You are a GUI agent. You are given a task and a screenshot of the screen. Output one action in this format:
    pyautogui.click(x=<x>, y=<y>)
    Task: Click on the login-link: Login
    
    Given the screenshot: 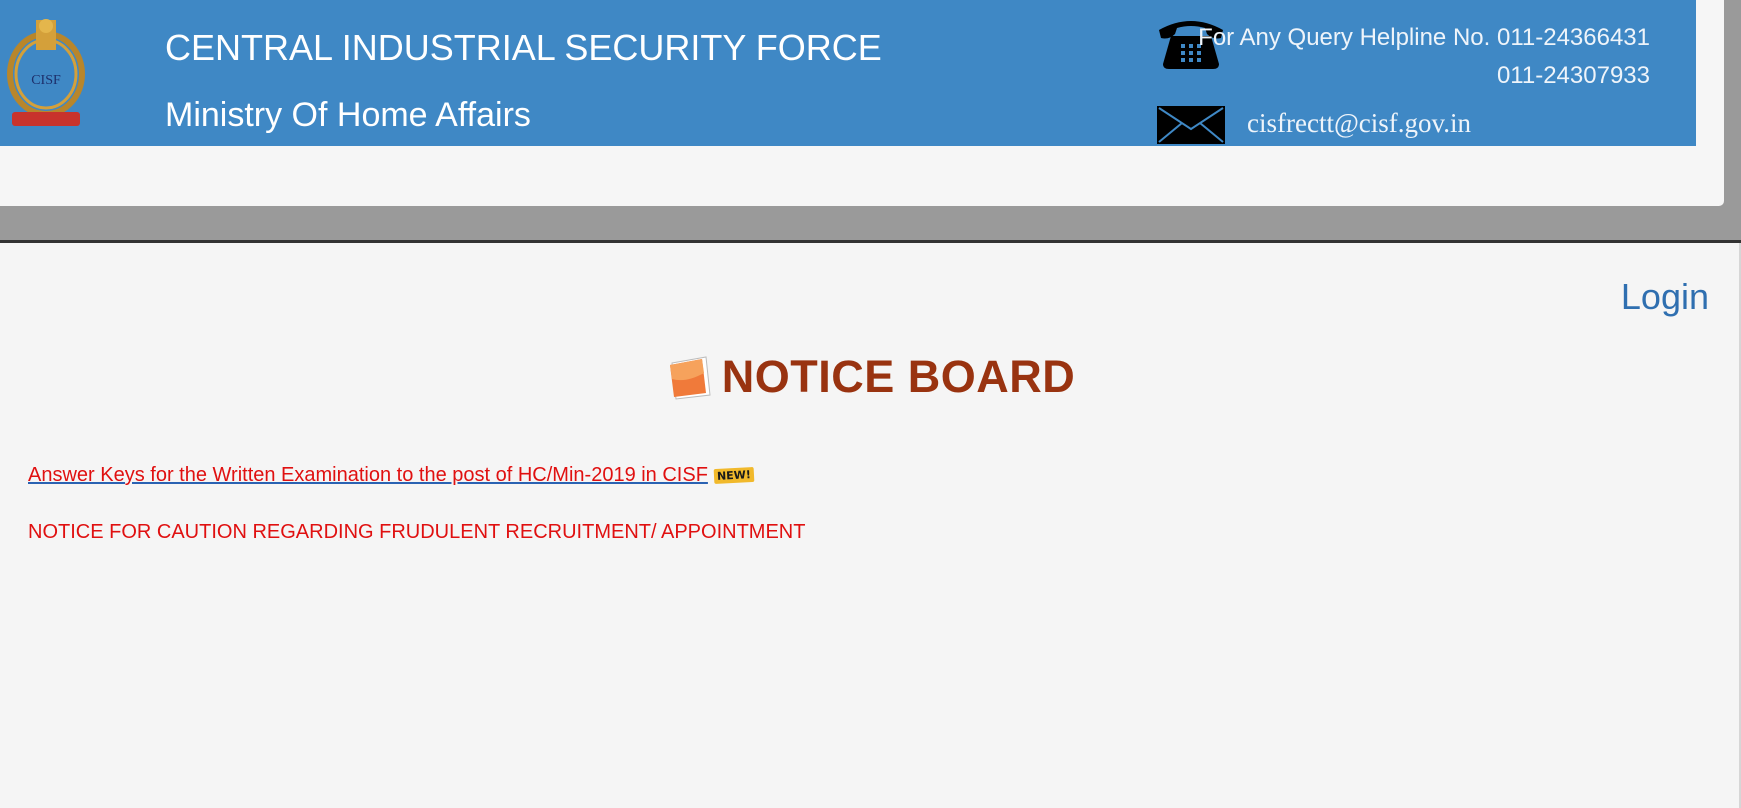 What is the action you would take?
    pyautogui.click(x=1665, y=297)
    